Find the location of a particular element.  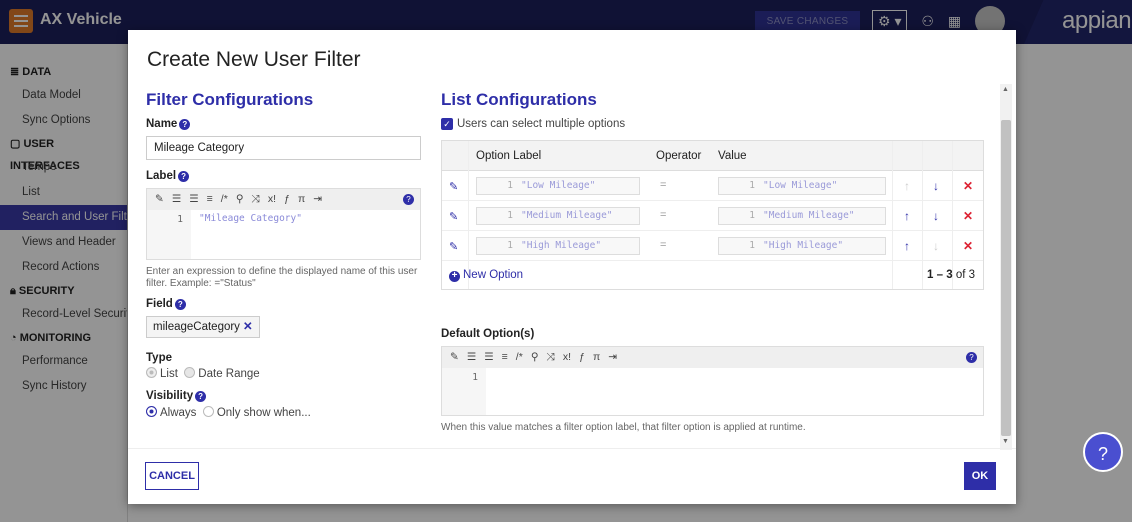

type-option-date-range: Date Range is located at coordinates (222, 373).